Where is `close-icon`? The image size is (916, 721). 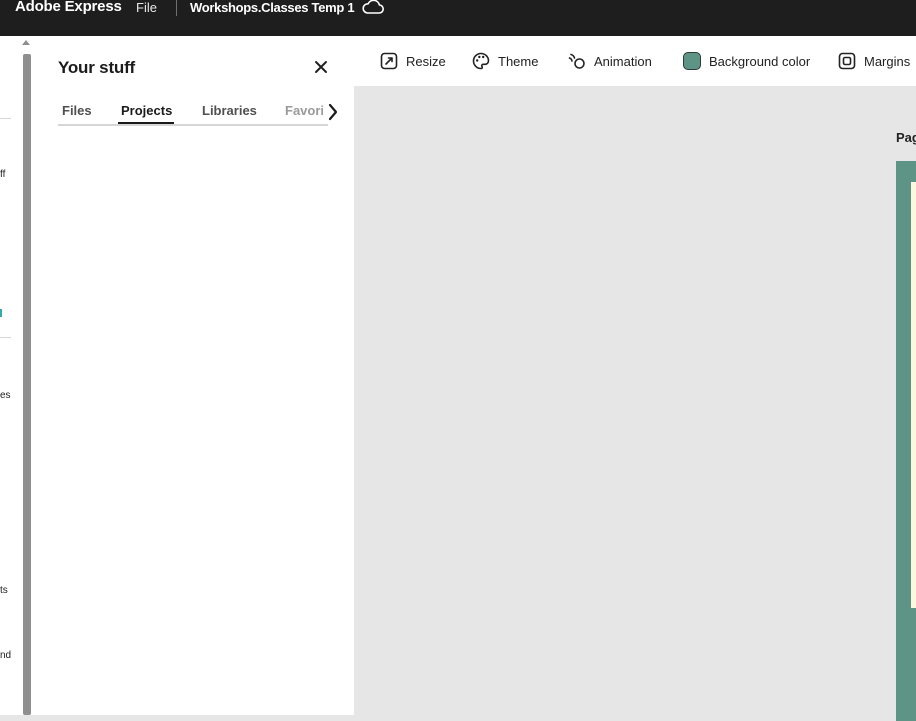
close-icon is located at coordinates (321, 67).